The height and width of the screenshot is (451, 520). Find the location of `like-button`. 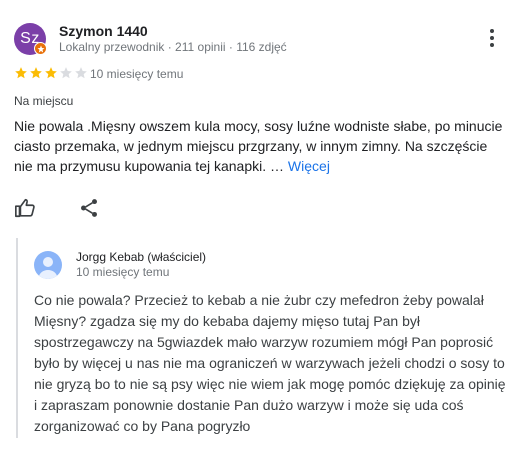

like-button is located at coordinates (25, 208).